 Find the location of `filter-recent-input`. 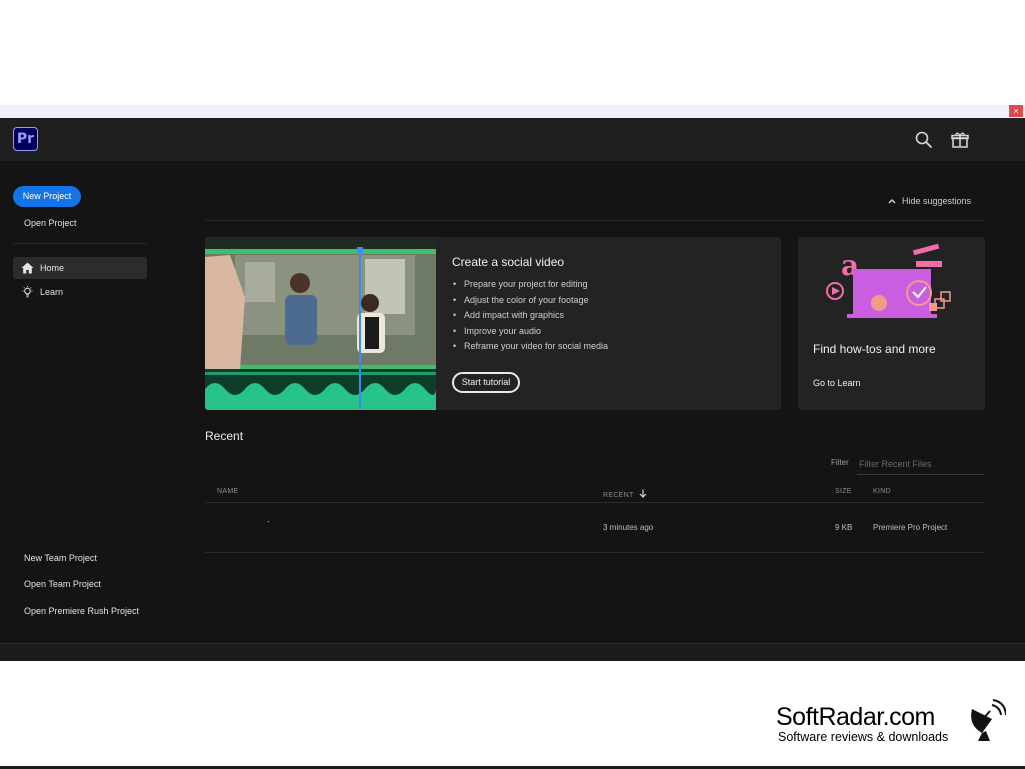

filter-recent-input is located at coordinates (920, 464).